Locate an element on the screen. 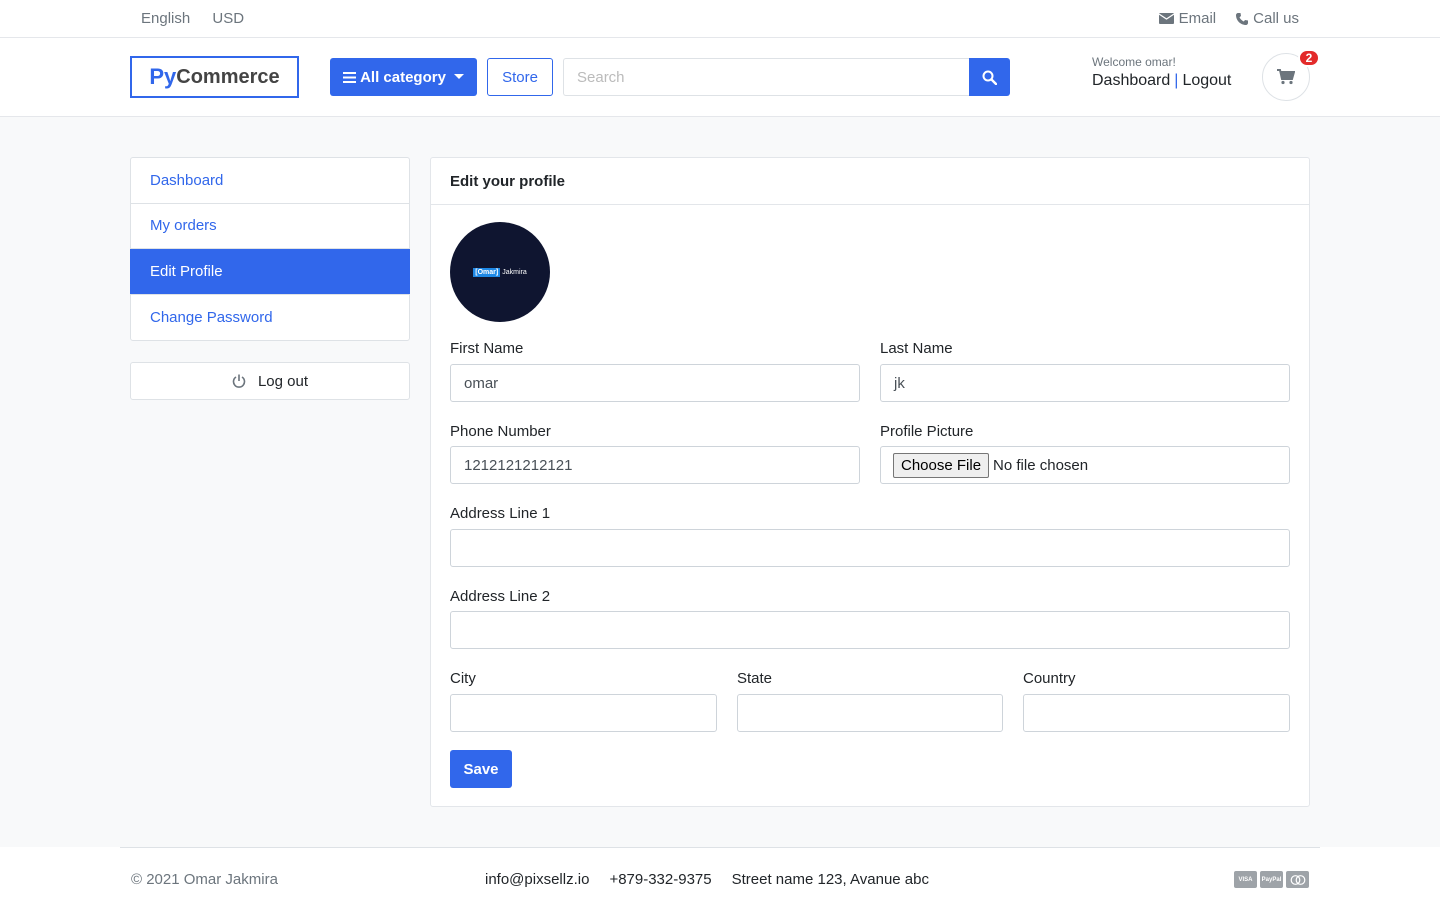 The image size is (1440, 911). cart-count-badge: 2 is located at coordinates (1309, 58).